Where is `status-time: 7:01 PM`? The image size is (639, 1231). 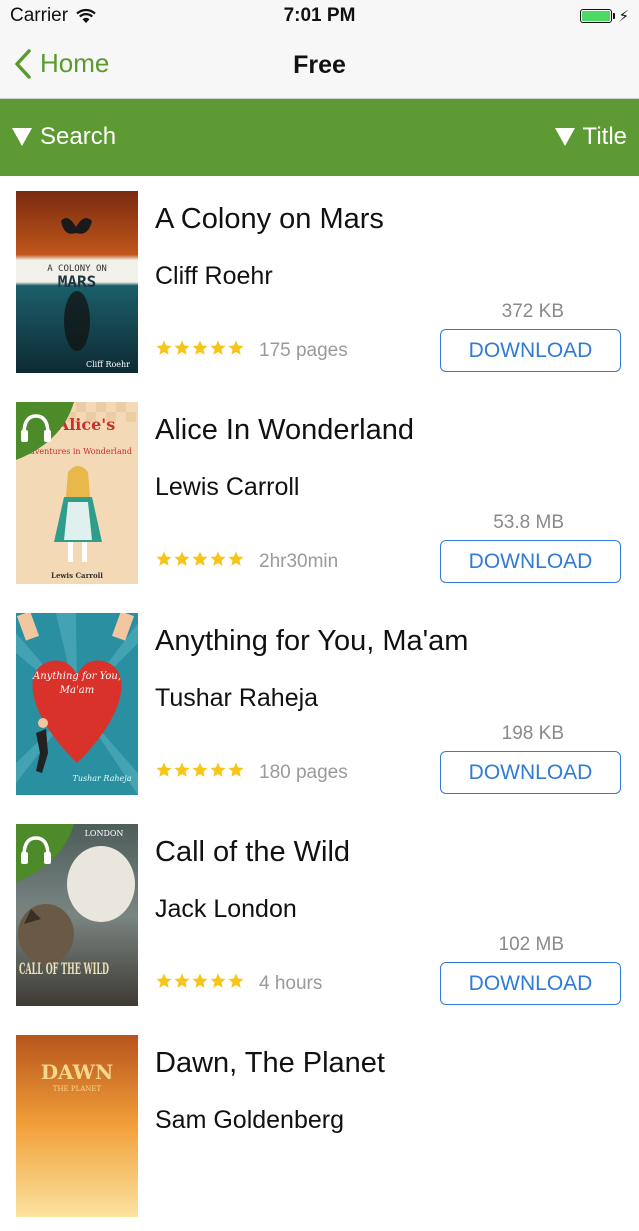 status-time: 7:01 PM is located at coordinates (319, 15).